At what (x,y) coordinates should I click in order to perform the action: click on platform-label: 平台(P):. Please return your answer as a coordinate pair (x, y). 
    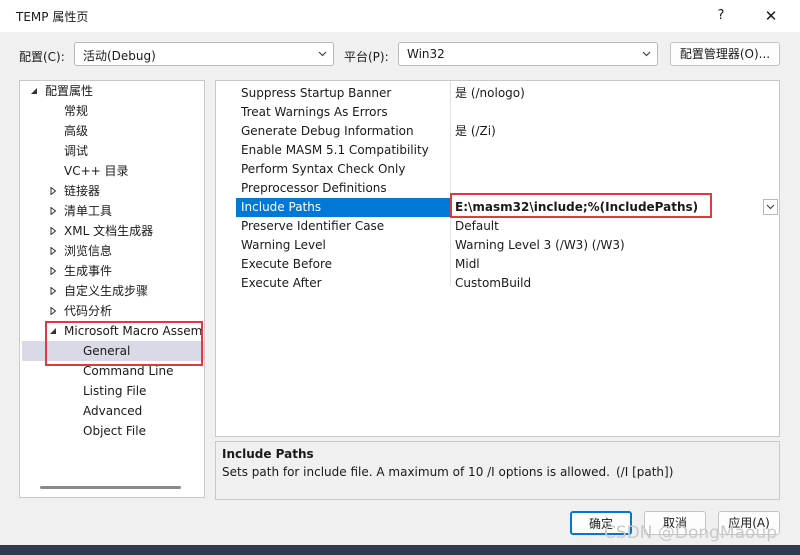
    Looking at the image, I should click on (366, 57).